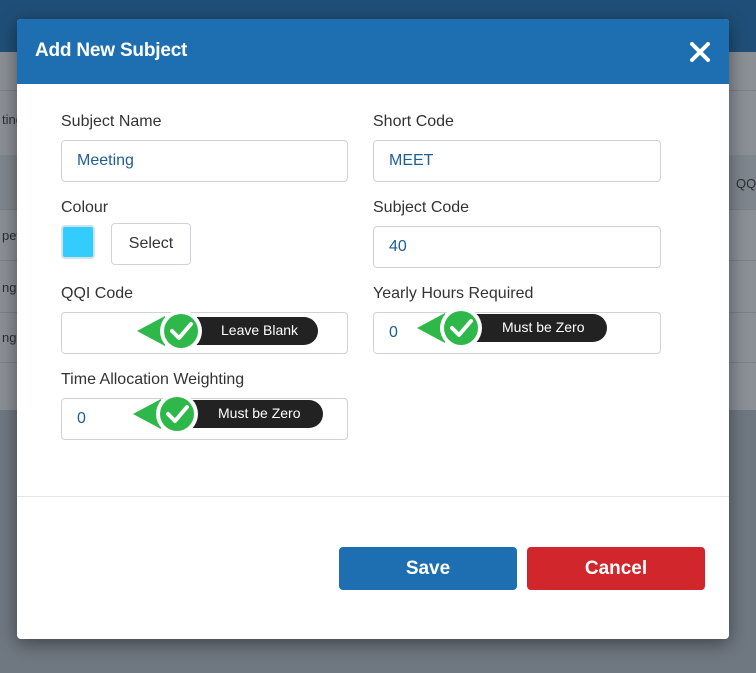 Image resolution: width=756 pixels, height=673 pixels. What do you see at coordinates (616, 568) in the screenshot?
I see `cancel-button: Cancel` at bounding box center [616, 568].